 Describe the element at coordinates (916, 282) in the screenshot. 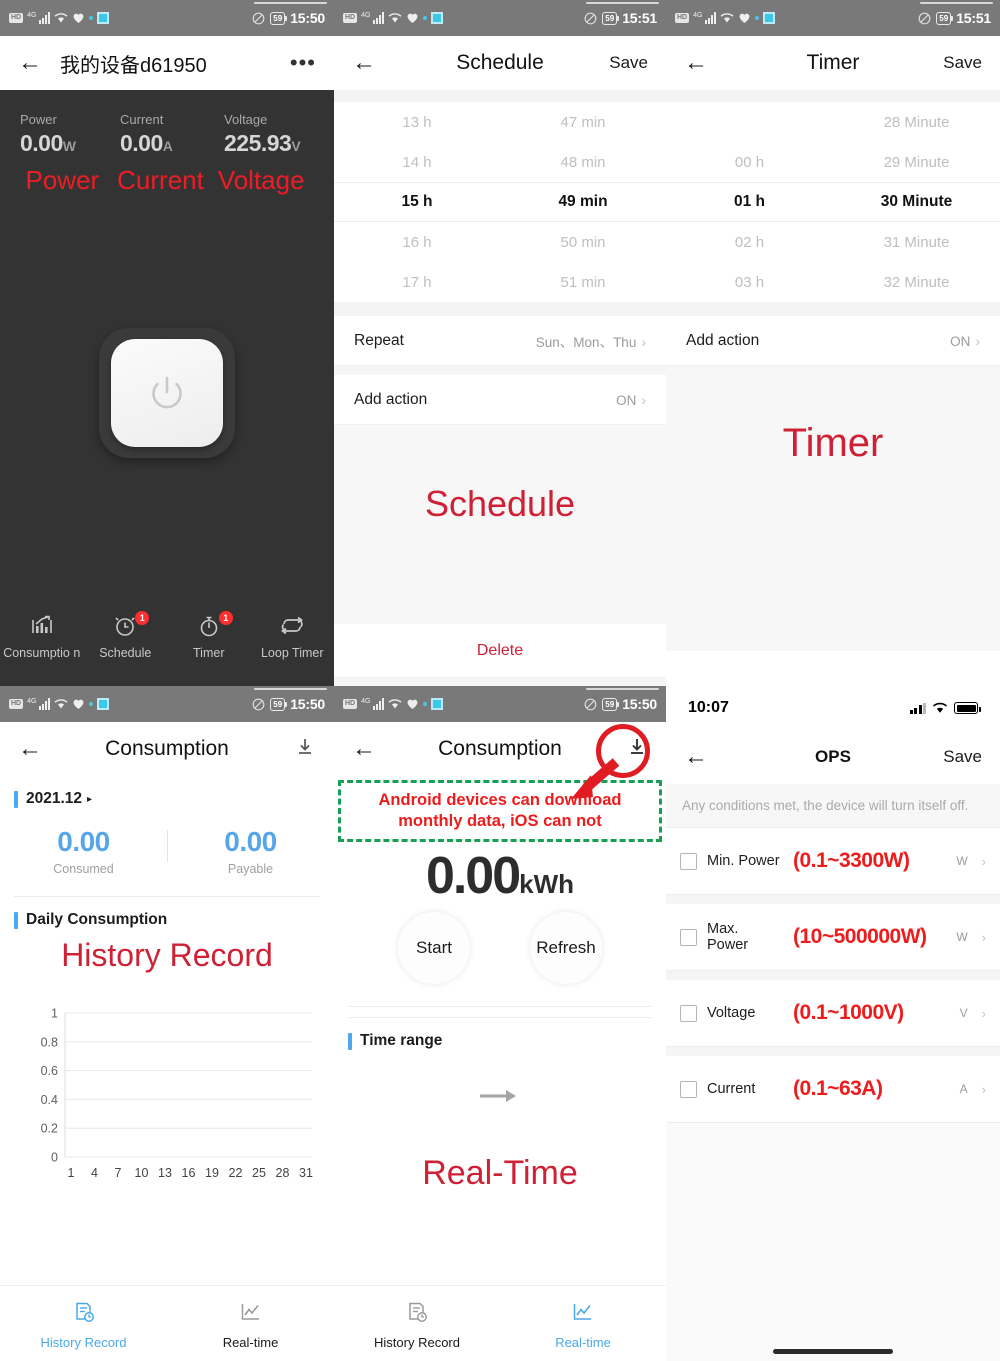

I see `minute-value: 32 Minute` at that location.